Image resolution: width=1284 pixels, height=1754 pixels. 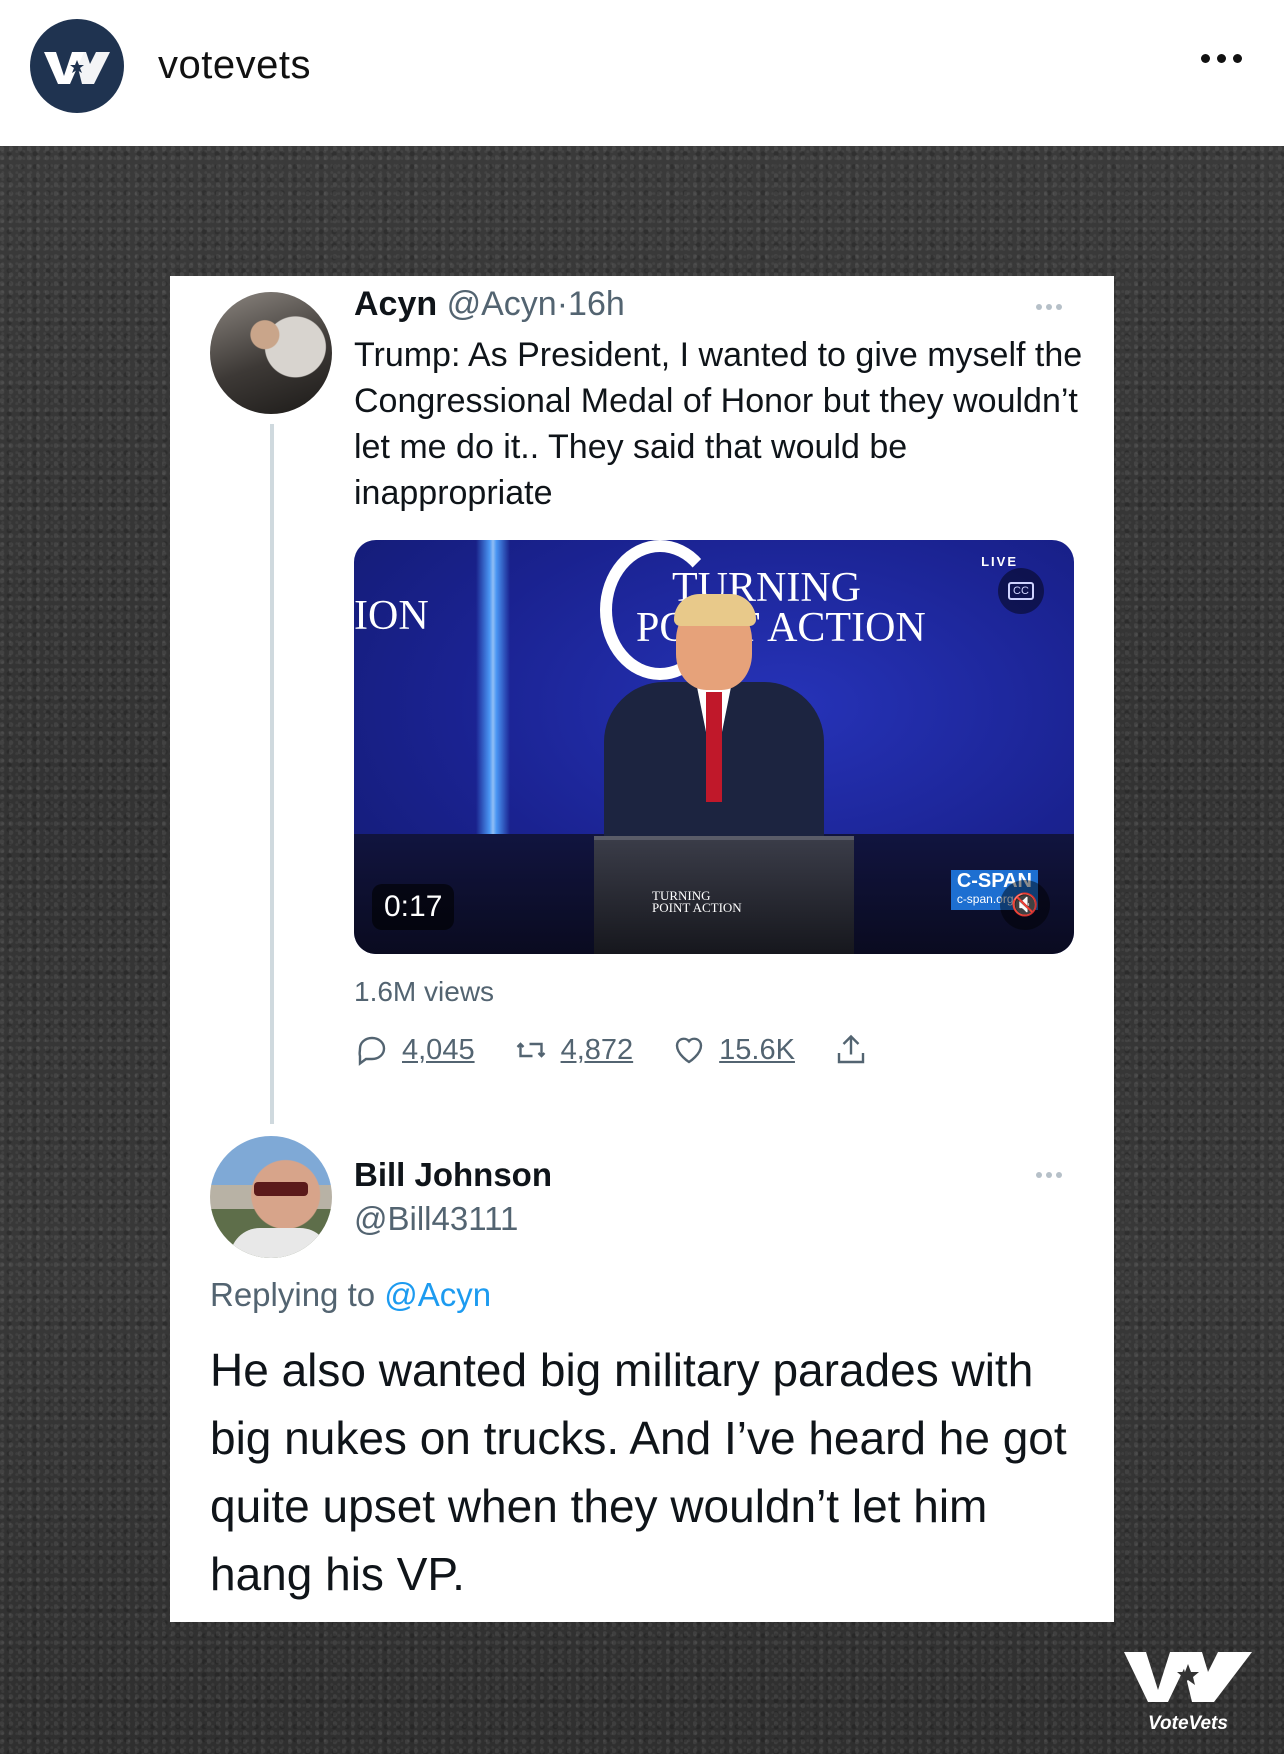 I want to click on share-icon, so click(x=851, y=1049).